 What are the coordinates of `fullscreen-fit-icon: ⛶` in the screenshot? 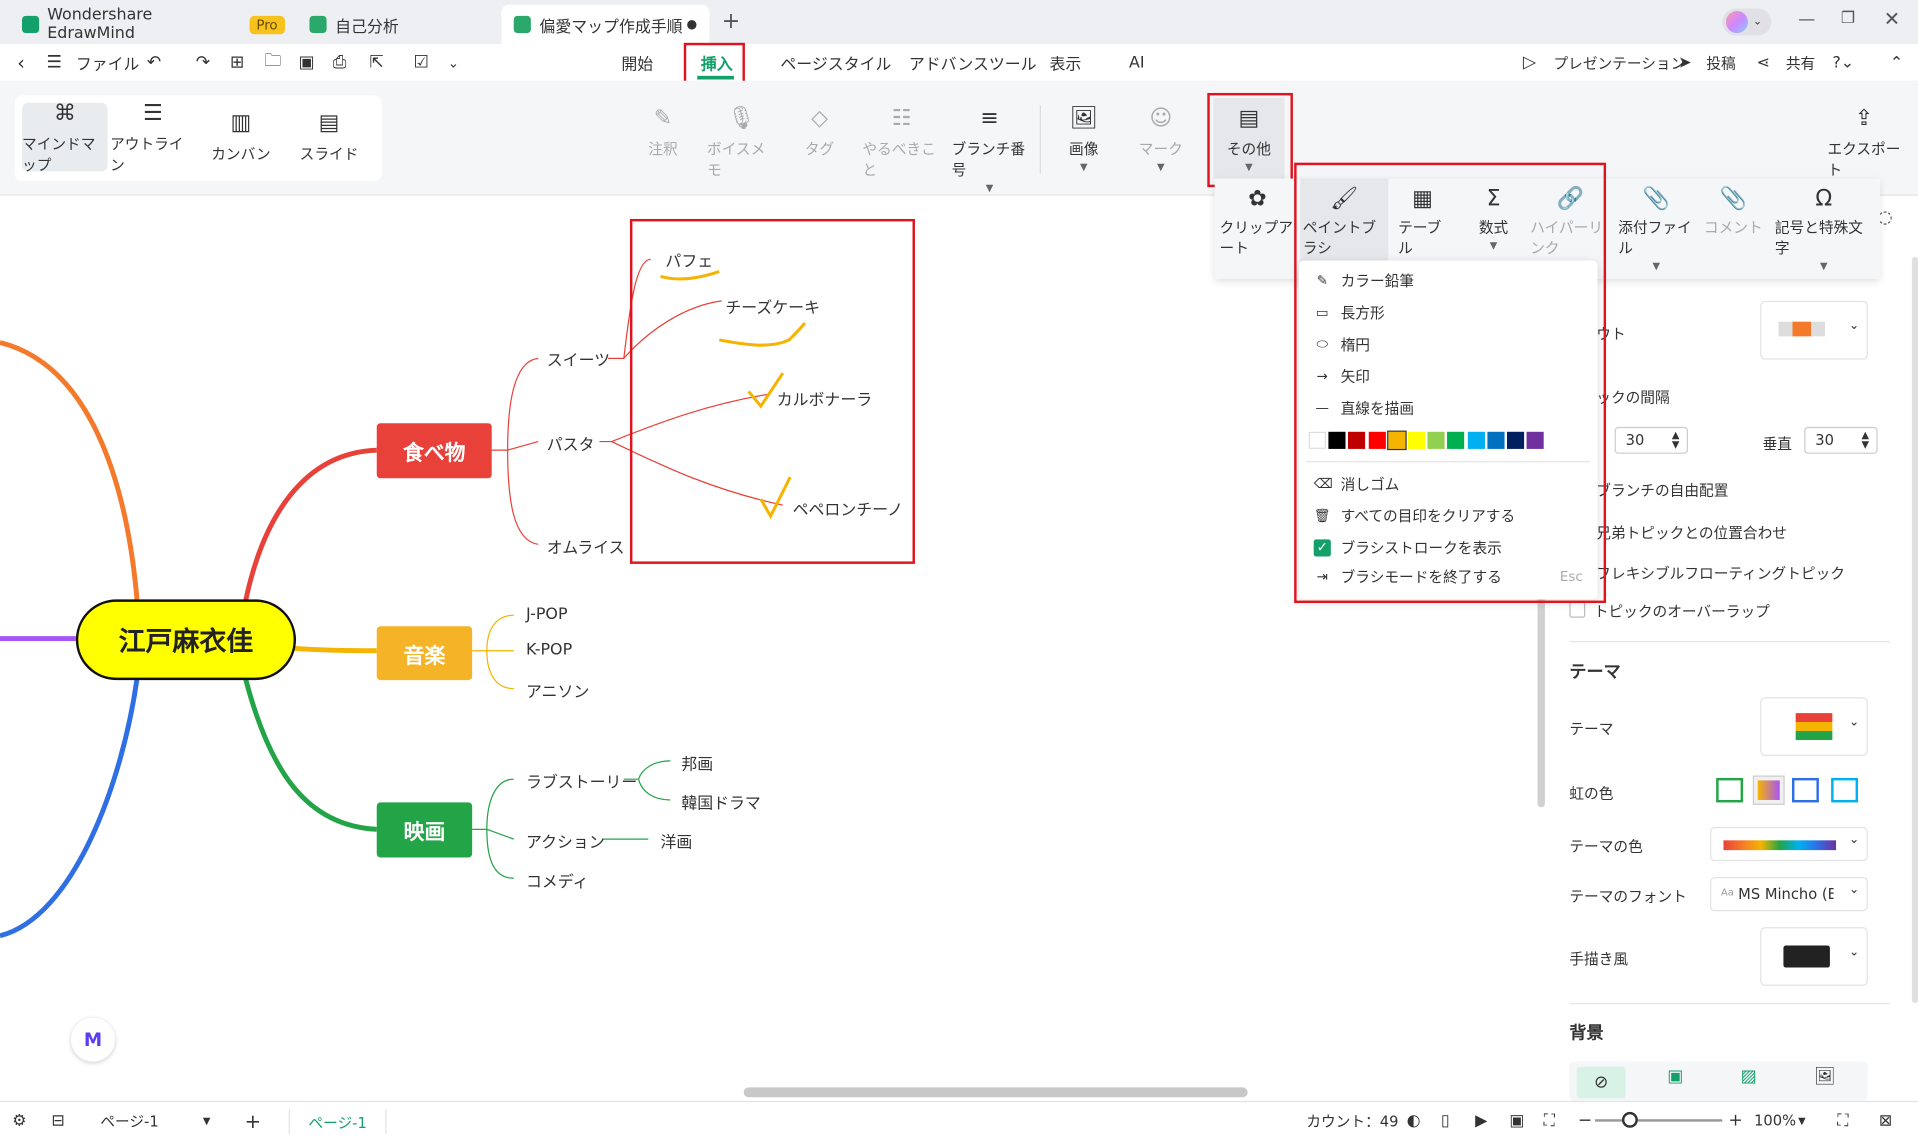 It's located at (1549, 1120).